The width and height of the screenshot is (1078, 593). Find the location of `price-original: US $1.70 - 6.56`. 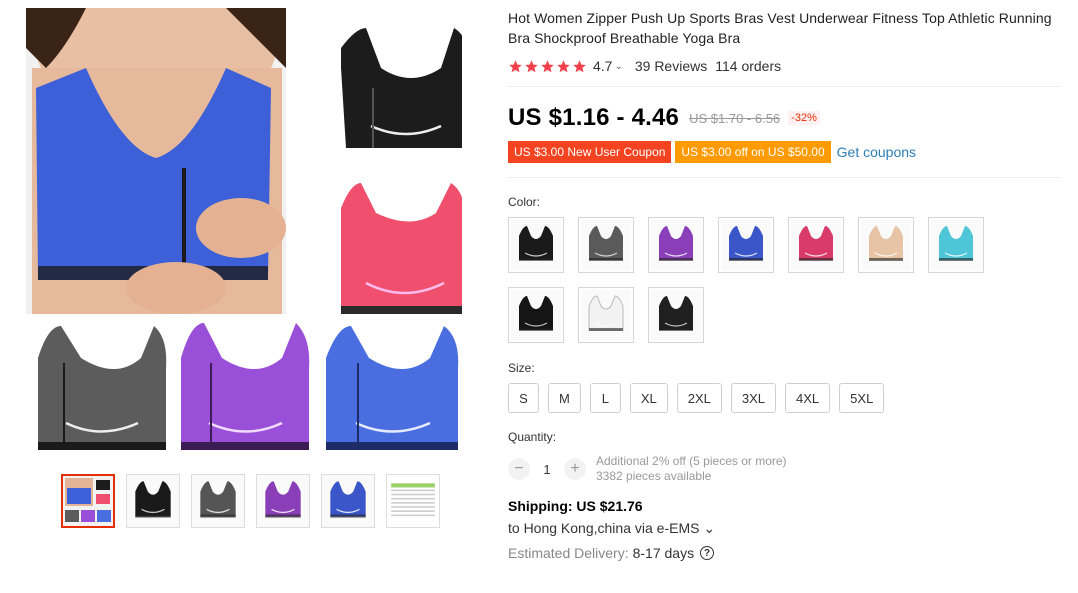

price-original: US $1.70 - 6.56 is located at coordinates (735, 118).